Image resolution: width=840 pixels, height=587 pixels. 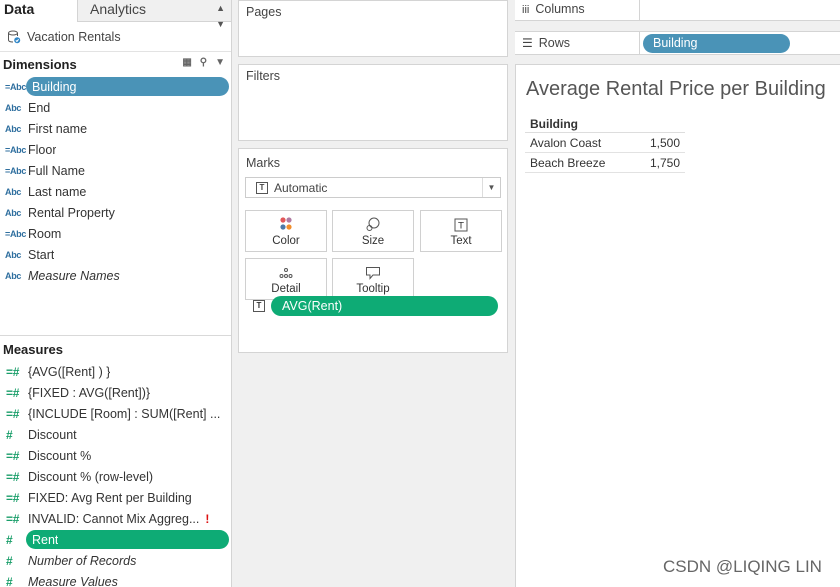 I want to click on field-label: First name, so click(x=58, y=128).